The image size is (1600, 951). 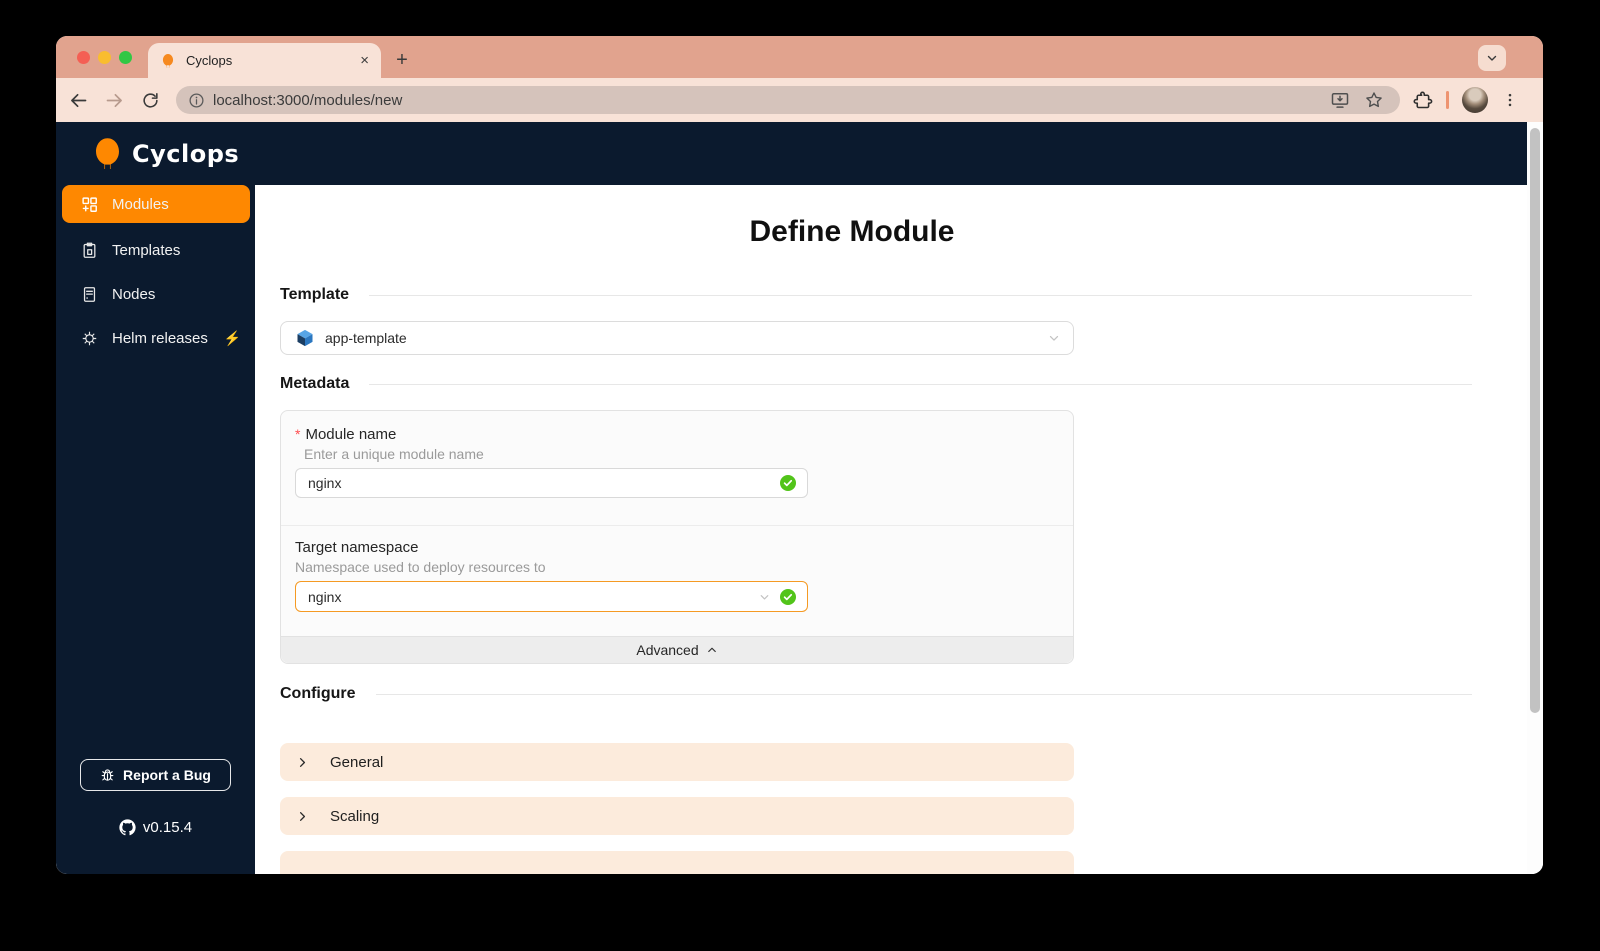 I want to click on version-row: v0.15.4, so click(x=155, y=827).